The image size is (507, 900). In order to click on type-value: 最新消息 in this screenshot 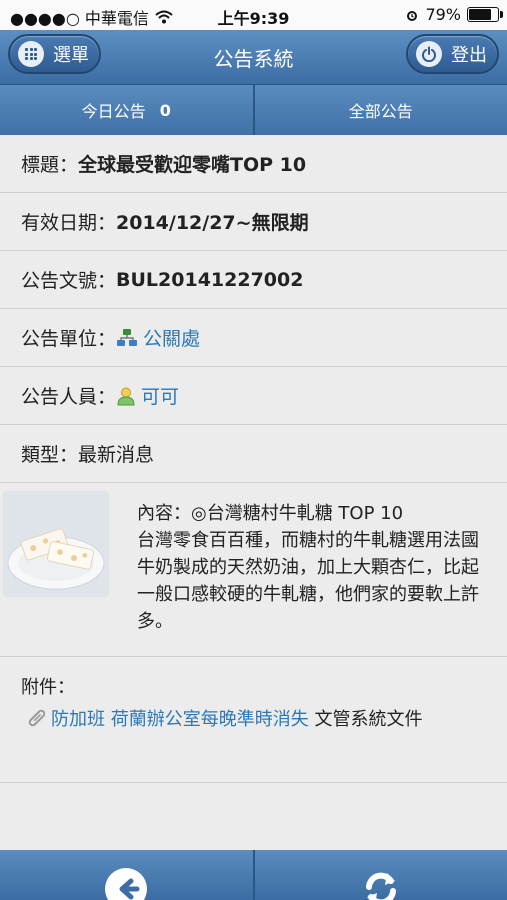, I will do `click(116, 455)`.